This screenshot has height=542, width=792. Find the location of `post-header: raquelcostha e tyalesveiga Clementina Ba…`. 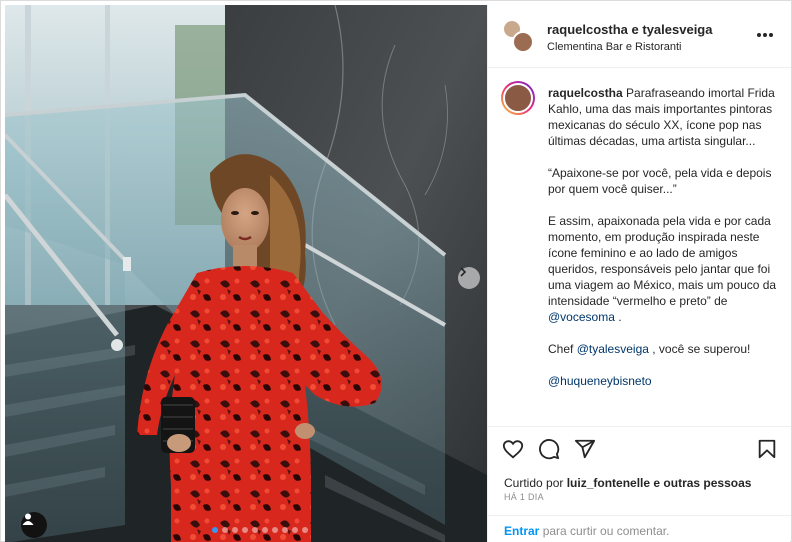

post-header: raquelcostha e tyalesveiga Clementina Ba… is located at coordinates (639, 36).